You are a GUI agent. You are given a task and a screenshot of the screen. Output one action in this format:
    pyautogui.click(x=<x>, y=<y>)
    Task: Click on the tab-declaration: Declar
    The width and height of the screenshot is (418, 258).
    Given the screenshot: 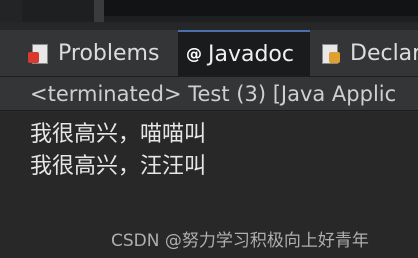 What is the action you would take?
    pyautogui.click(x=369, y=53)
    